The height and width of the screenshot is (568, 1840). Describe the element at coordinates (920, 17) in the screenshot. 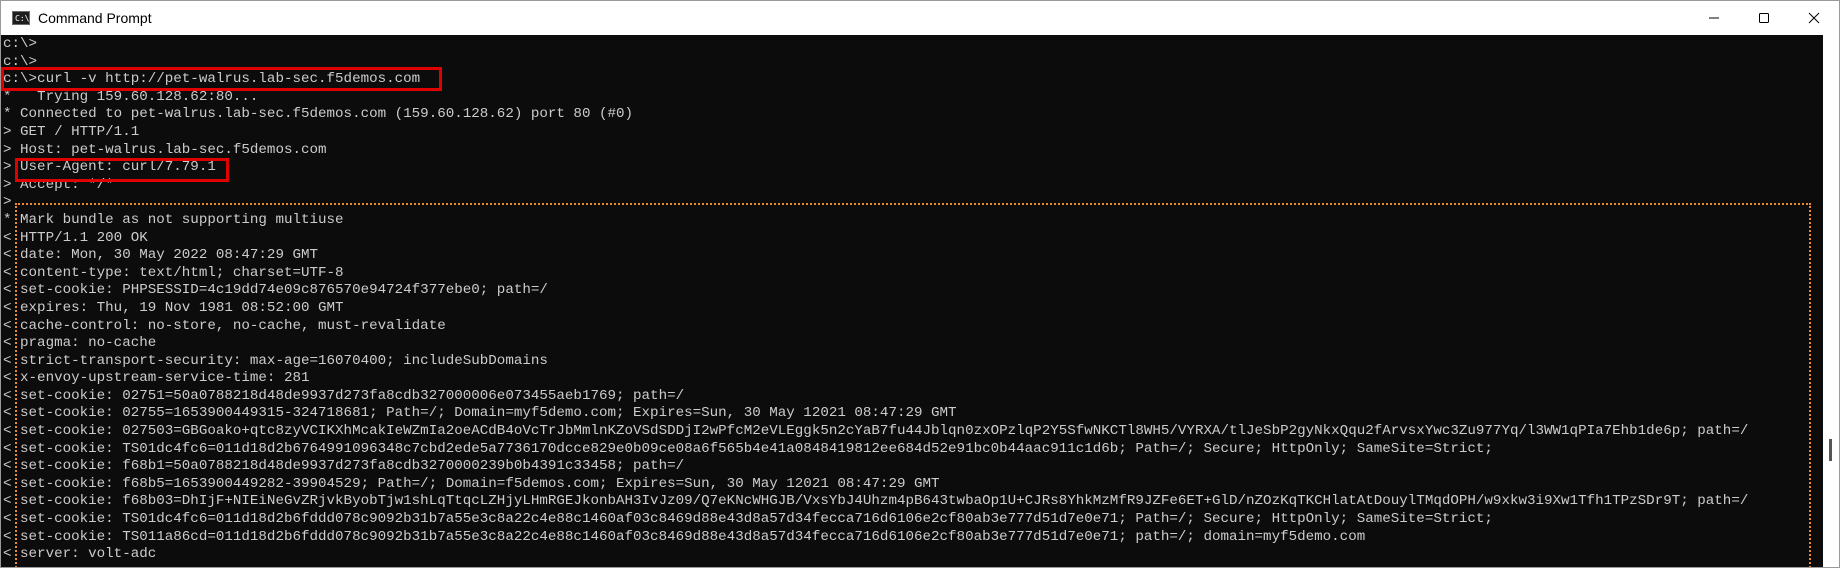

I see `title-bar: C:\ Command Prompt` at that location.